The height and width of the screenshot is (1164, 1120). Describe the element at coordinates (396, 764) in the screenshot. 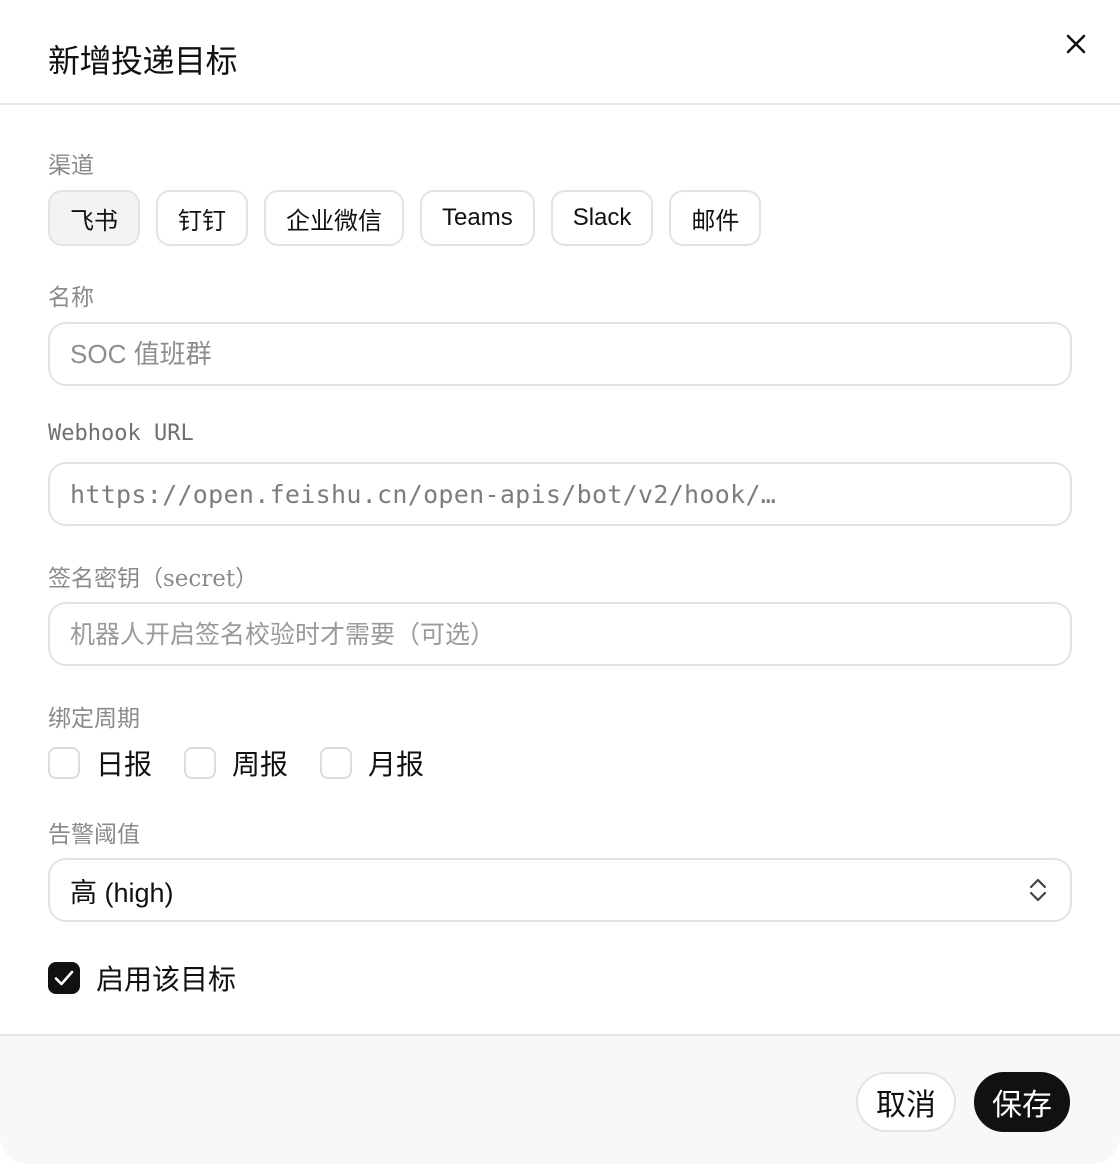

I see `monthly-label: 月报` at that location.